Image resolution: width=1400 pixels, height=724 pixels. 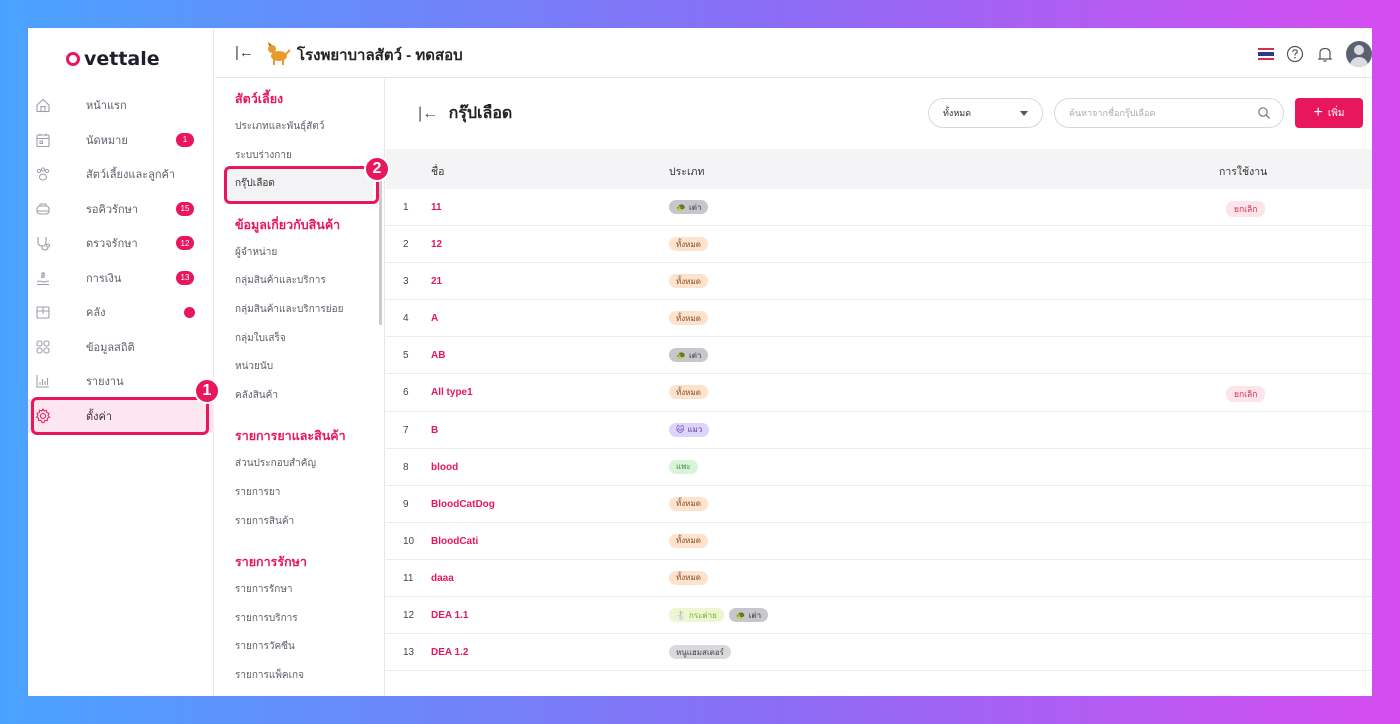 I want to click on table-row: 12 DEA 1.1 🐇 กระต่าย 🐢 เต่า, so click(x=879, y=616).